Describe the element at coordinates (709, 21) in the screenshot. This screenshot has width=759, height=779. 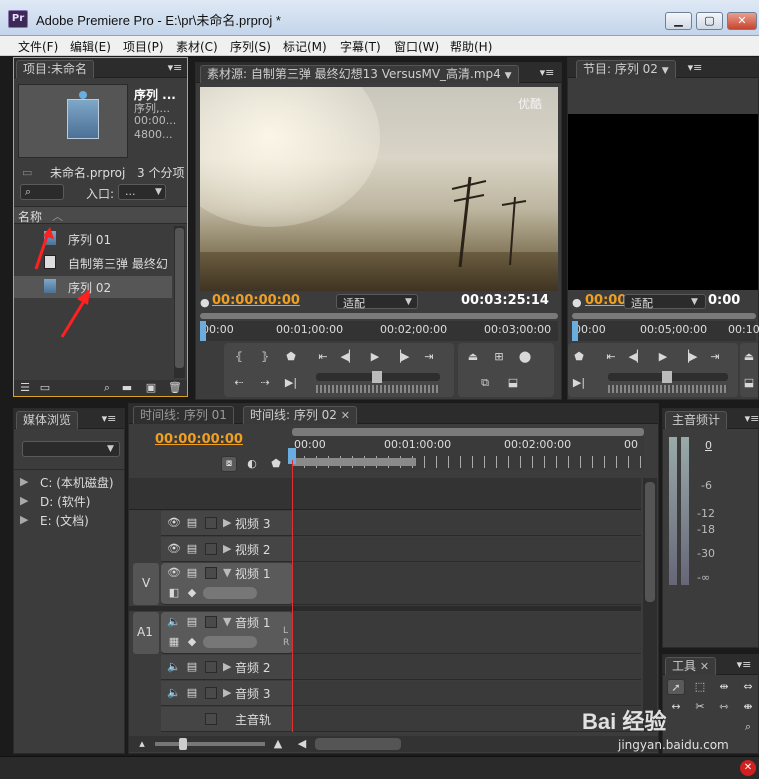
I see `maximize-button: ▢` at that location.